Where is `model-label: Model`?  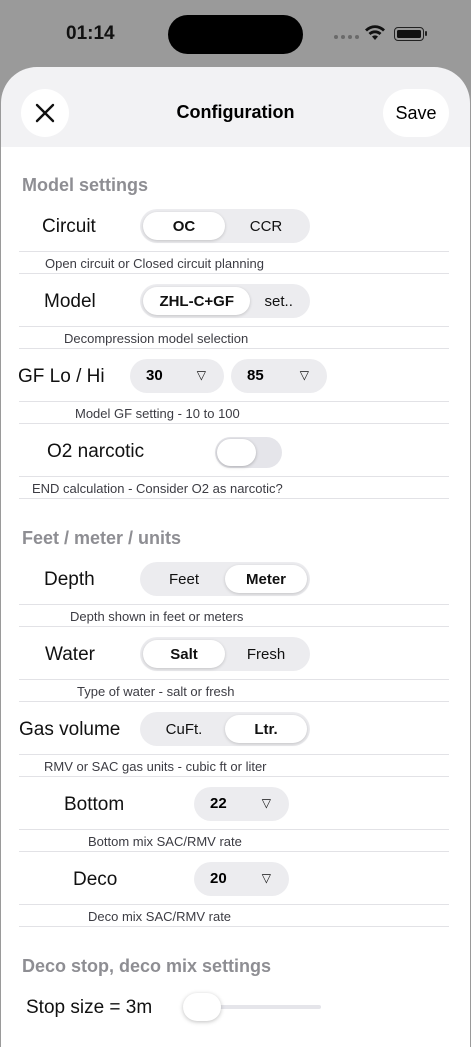
model-label: Model is located at coordinates (70, 301).